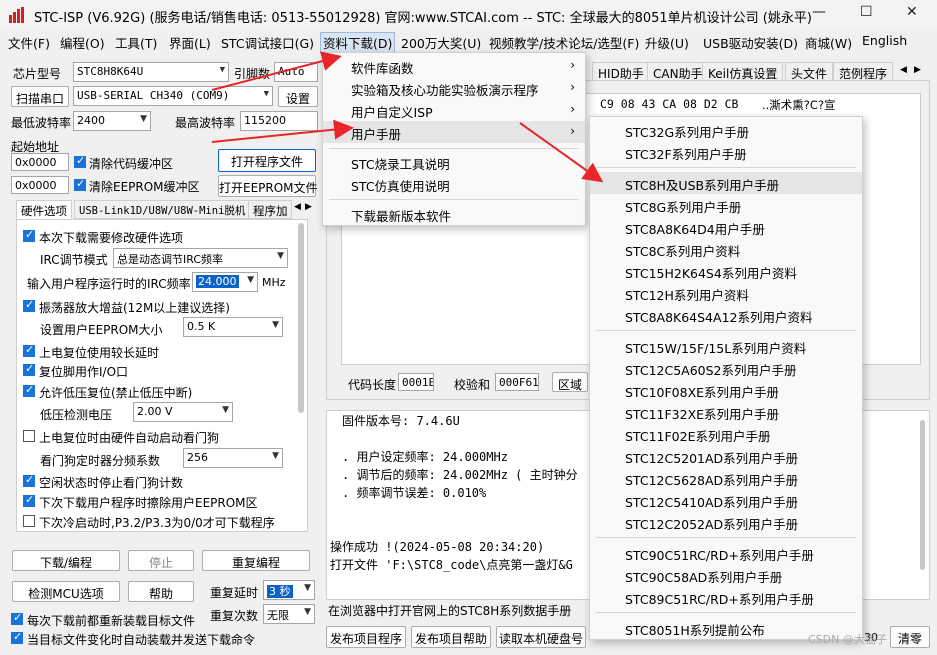  I want to click on arrow-to-user-manual, so click(282, 131).